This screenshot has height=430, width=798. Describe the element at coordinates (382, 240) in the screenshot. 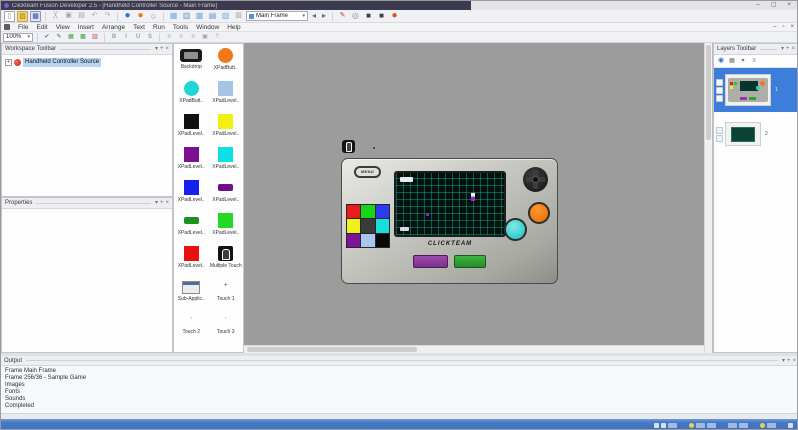

I see `pad-black` at that location.